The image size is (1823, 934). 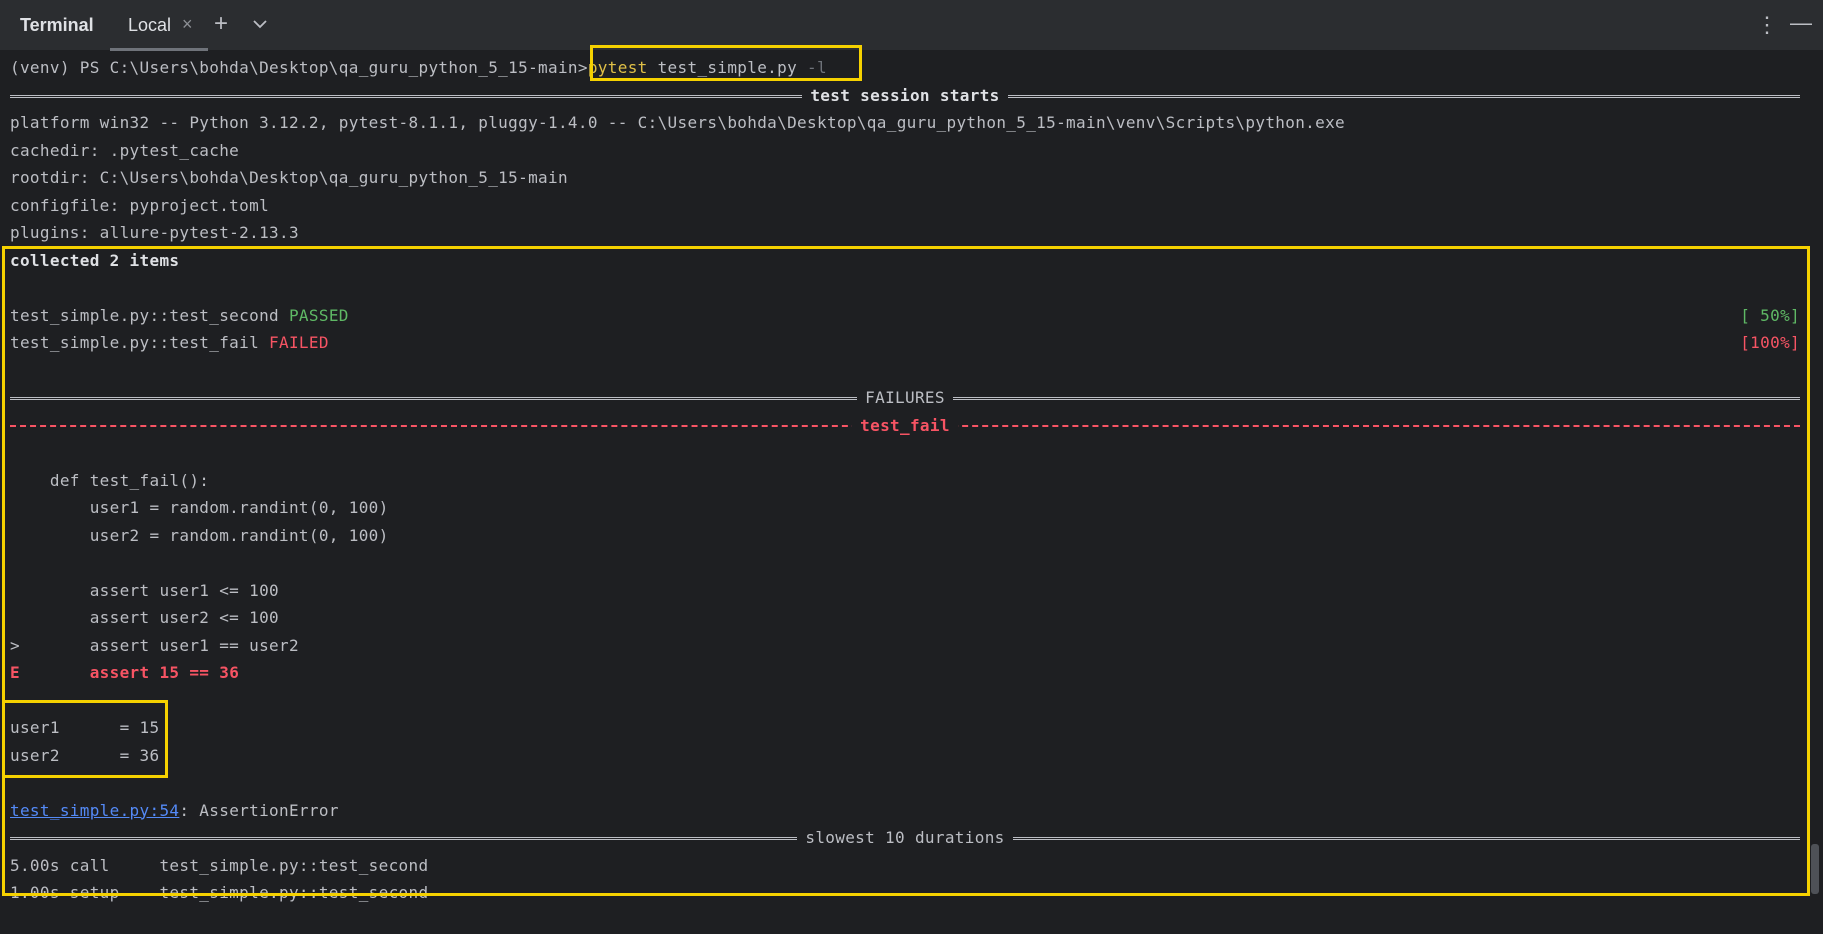 I want to click on close-icon: ×, so click(x=187, y=24).